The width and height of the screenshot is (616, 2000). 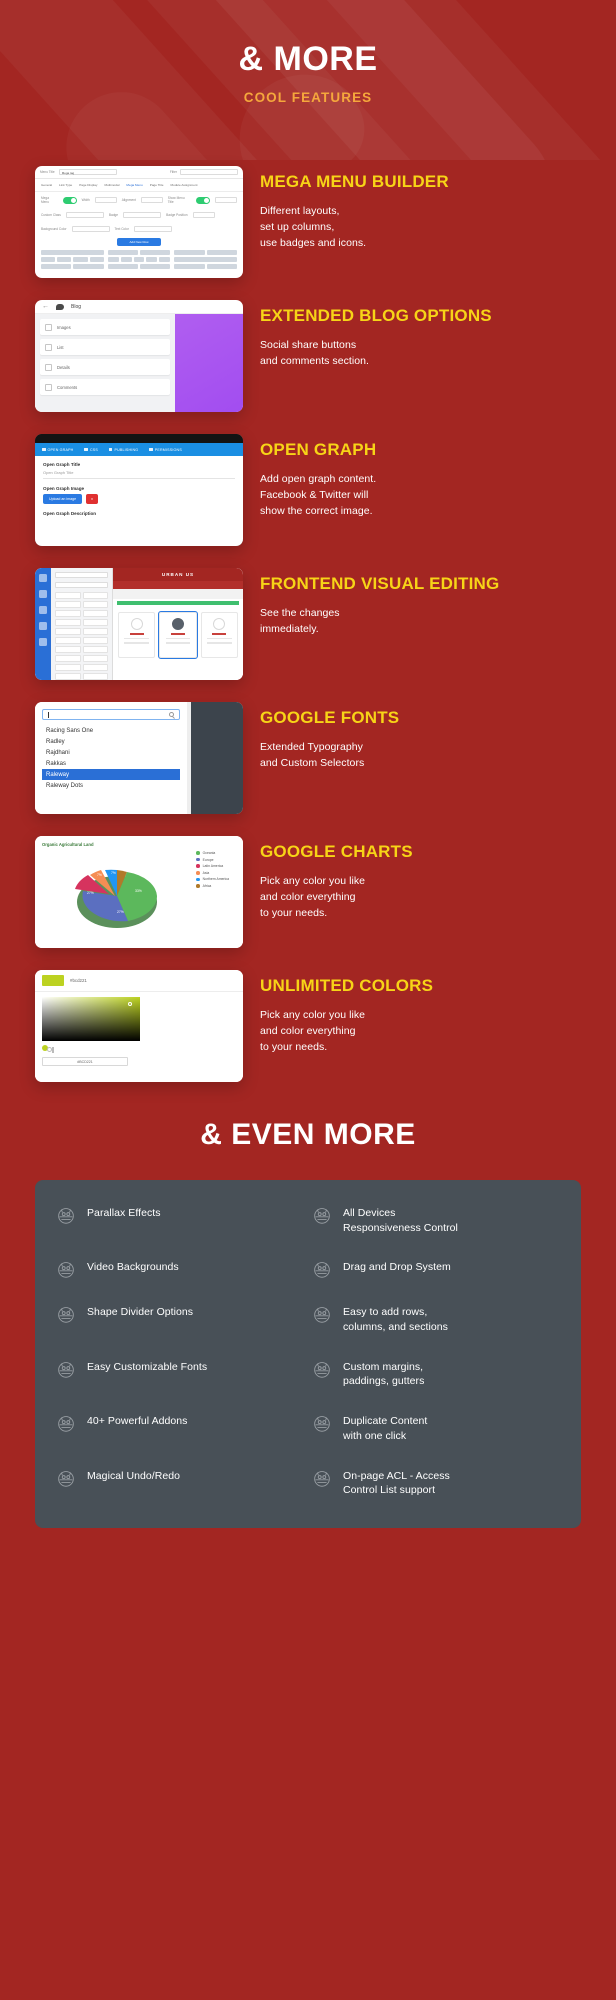 What do you see at coordinates (111, 763) in the screenshot?
I see `font-option: Rakkas` at bounding box center [111, 763].